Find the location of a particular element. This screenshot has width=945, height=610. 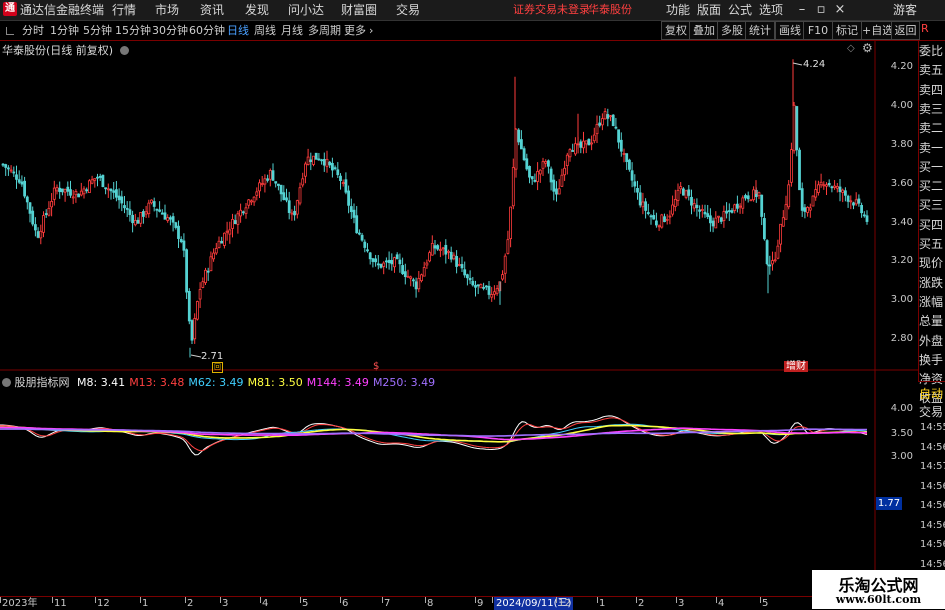

quote-item: 委比 is located at coordinates (932, 51).